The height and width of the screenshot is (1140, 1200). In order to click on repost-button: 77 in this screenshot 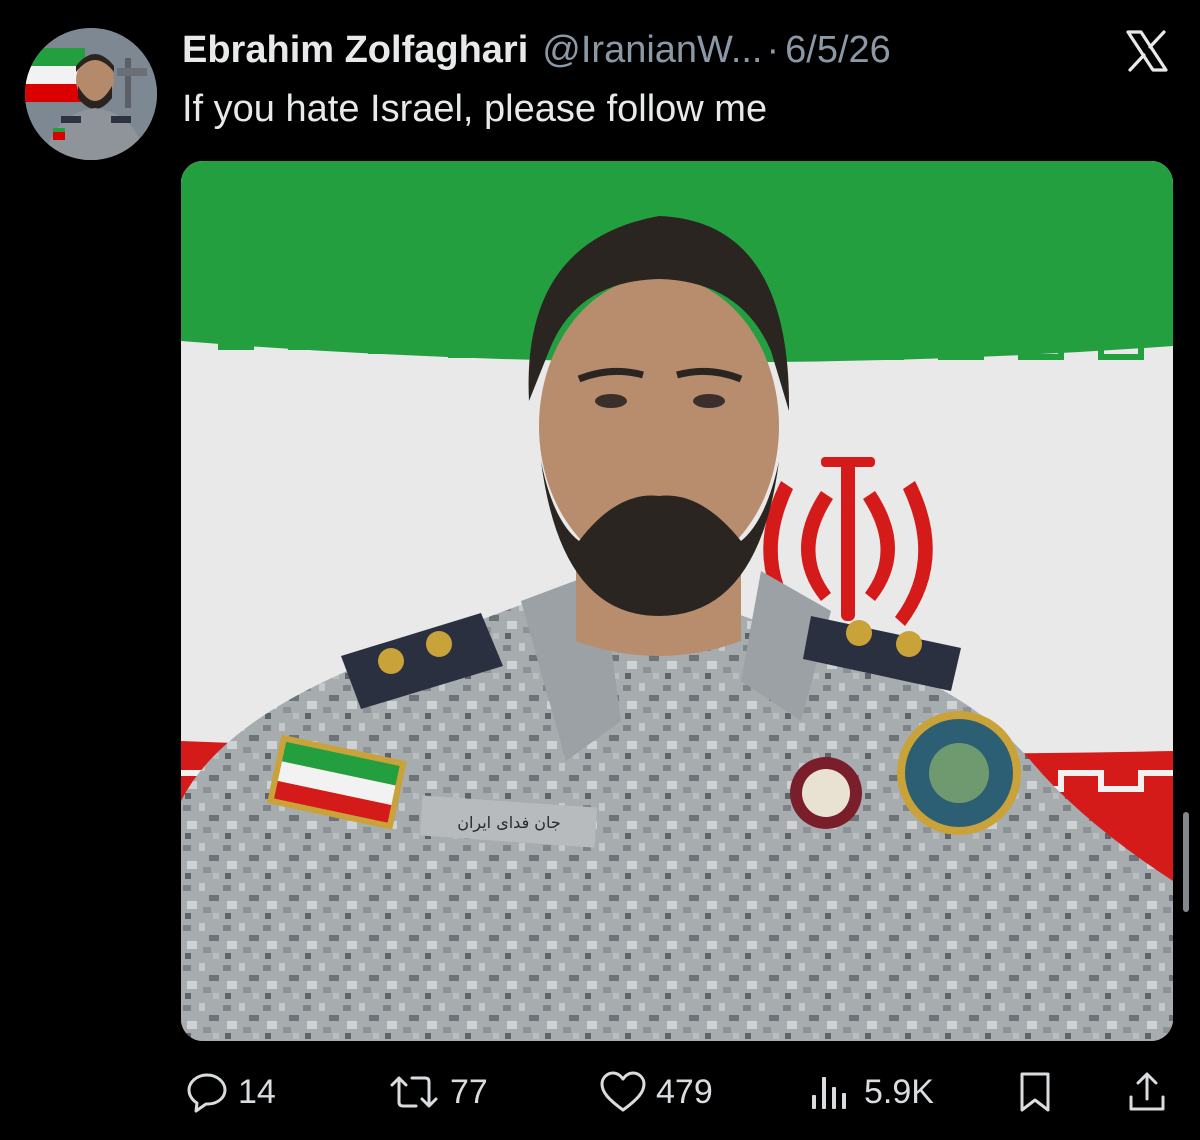, I will do `click(437, 1092)`.